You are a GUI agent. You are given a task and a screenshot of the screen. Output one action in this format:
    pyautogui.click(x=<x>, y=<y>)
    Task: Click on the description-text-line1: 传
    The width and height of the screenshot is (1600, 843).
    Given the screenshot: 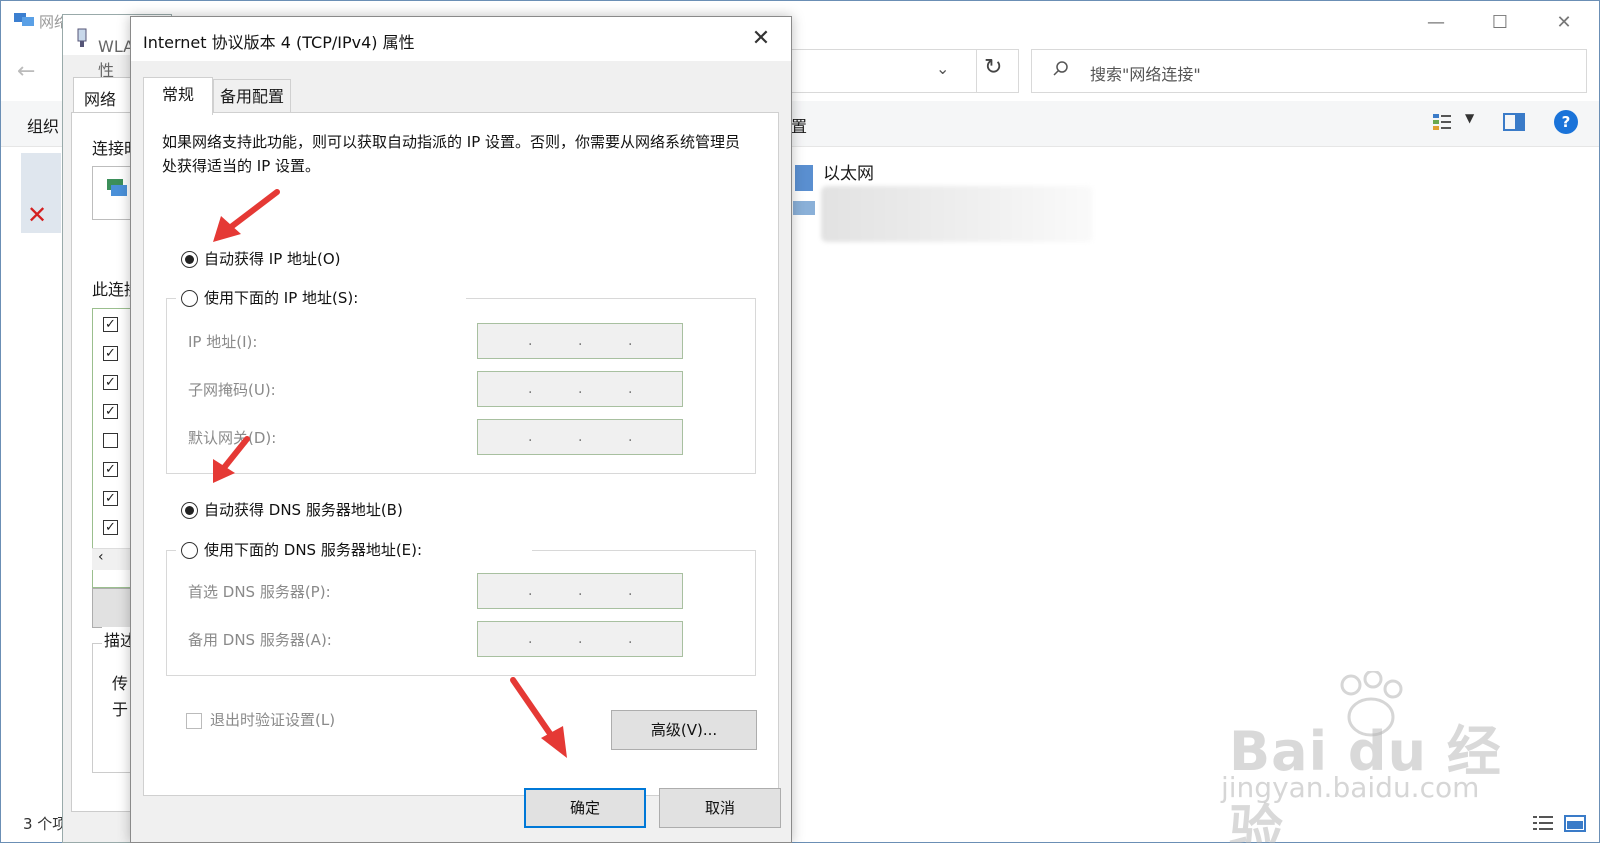 What is the action you would take?
    pyautogui.click(x=120, y=683)
    